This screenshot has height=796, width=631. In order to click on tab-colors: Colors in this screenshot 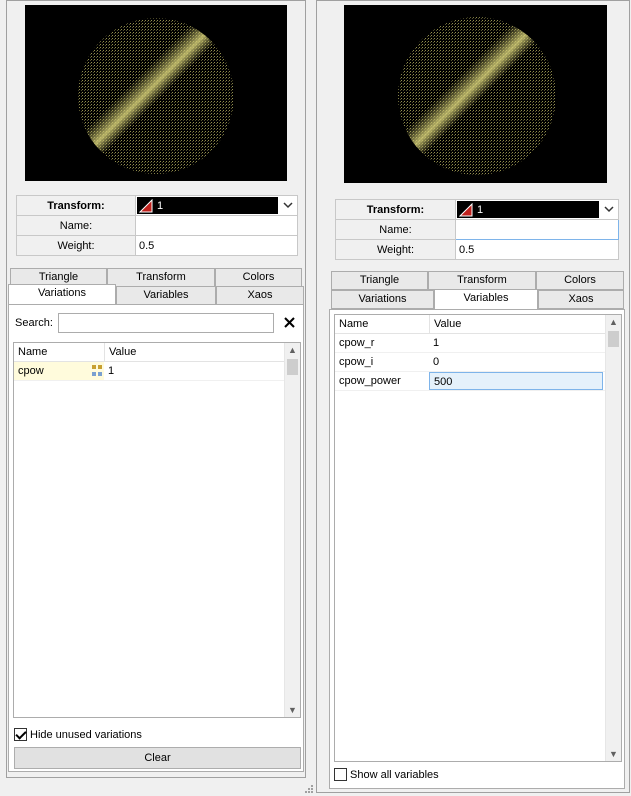, I will do `click(580, 280)`.